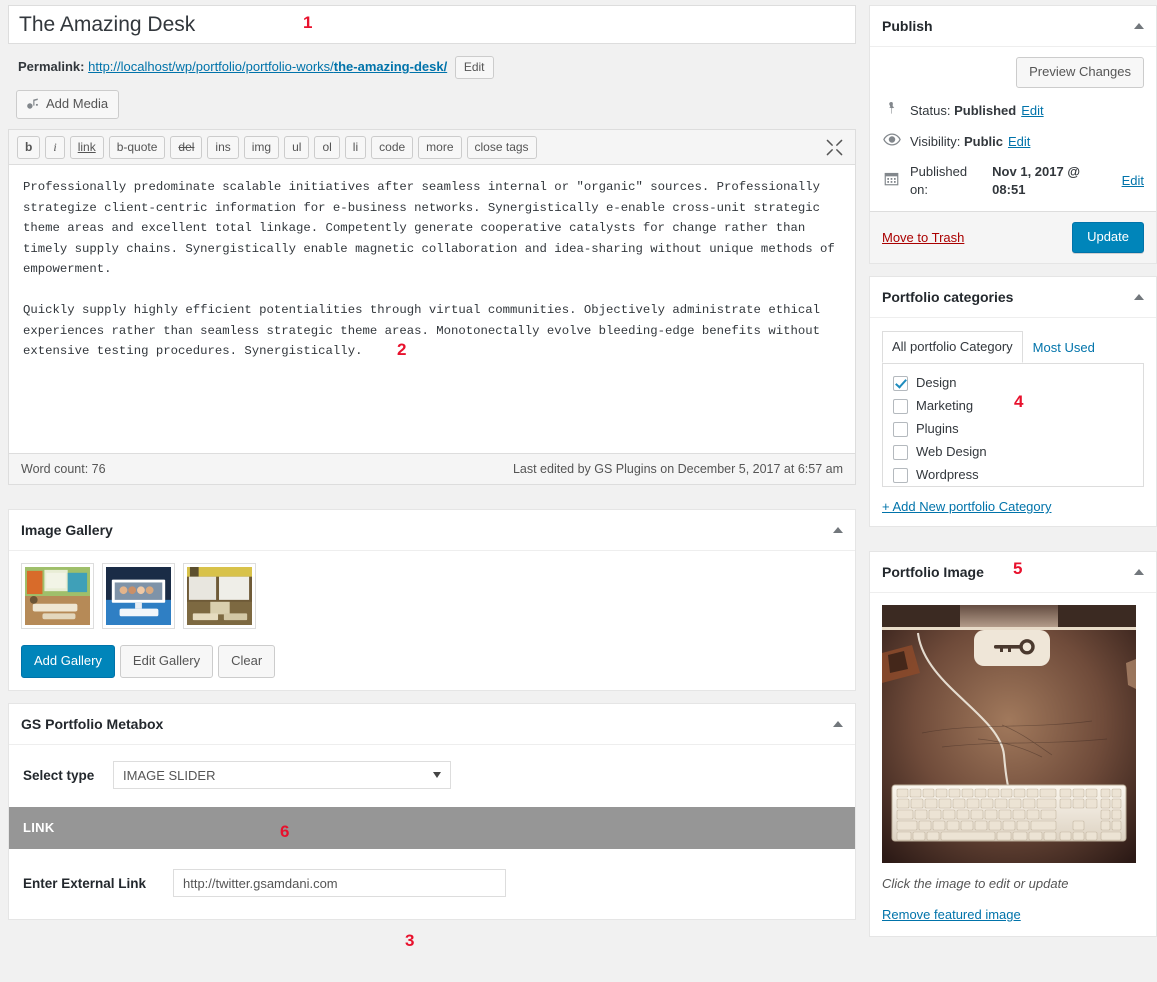 This screenshot has width=1157, height=982. What do you see at coordinates (29, 147) in the screenshot?
I see `quicktag-bold: b` at bounding box center [29, 147].